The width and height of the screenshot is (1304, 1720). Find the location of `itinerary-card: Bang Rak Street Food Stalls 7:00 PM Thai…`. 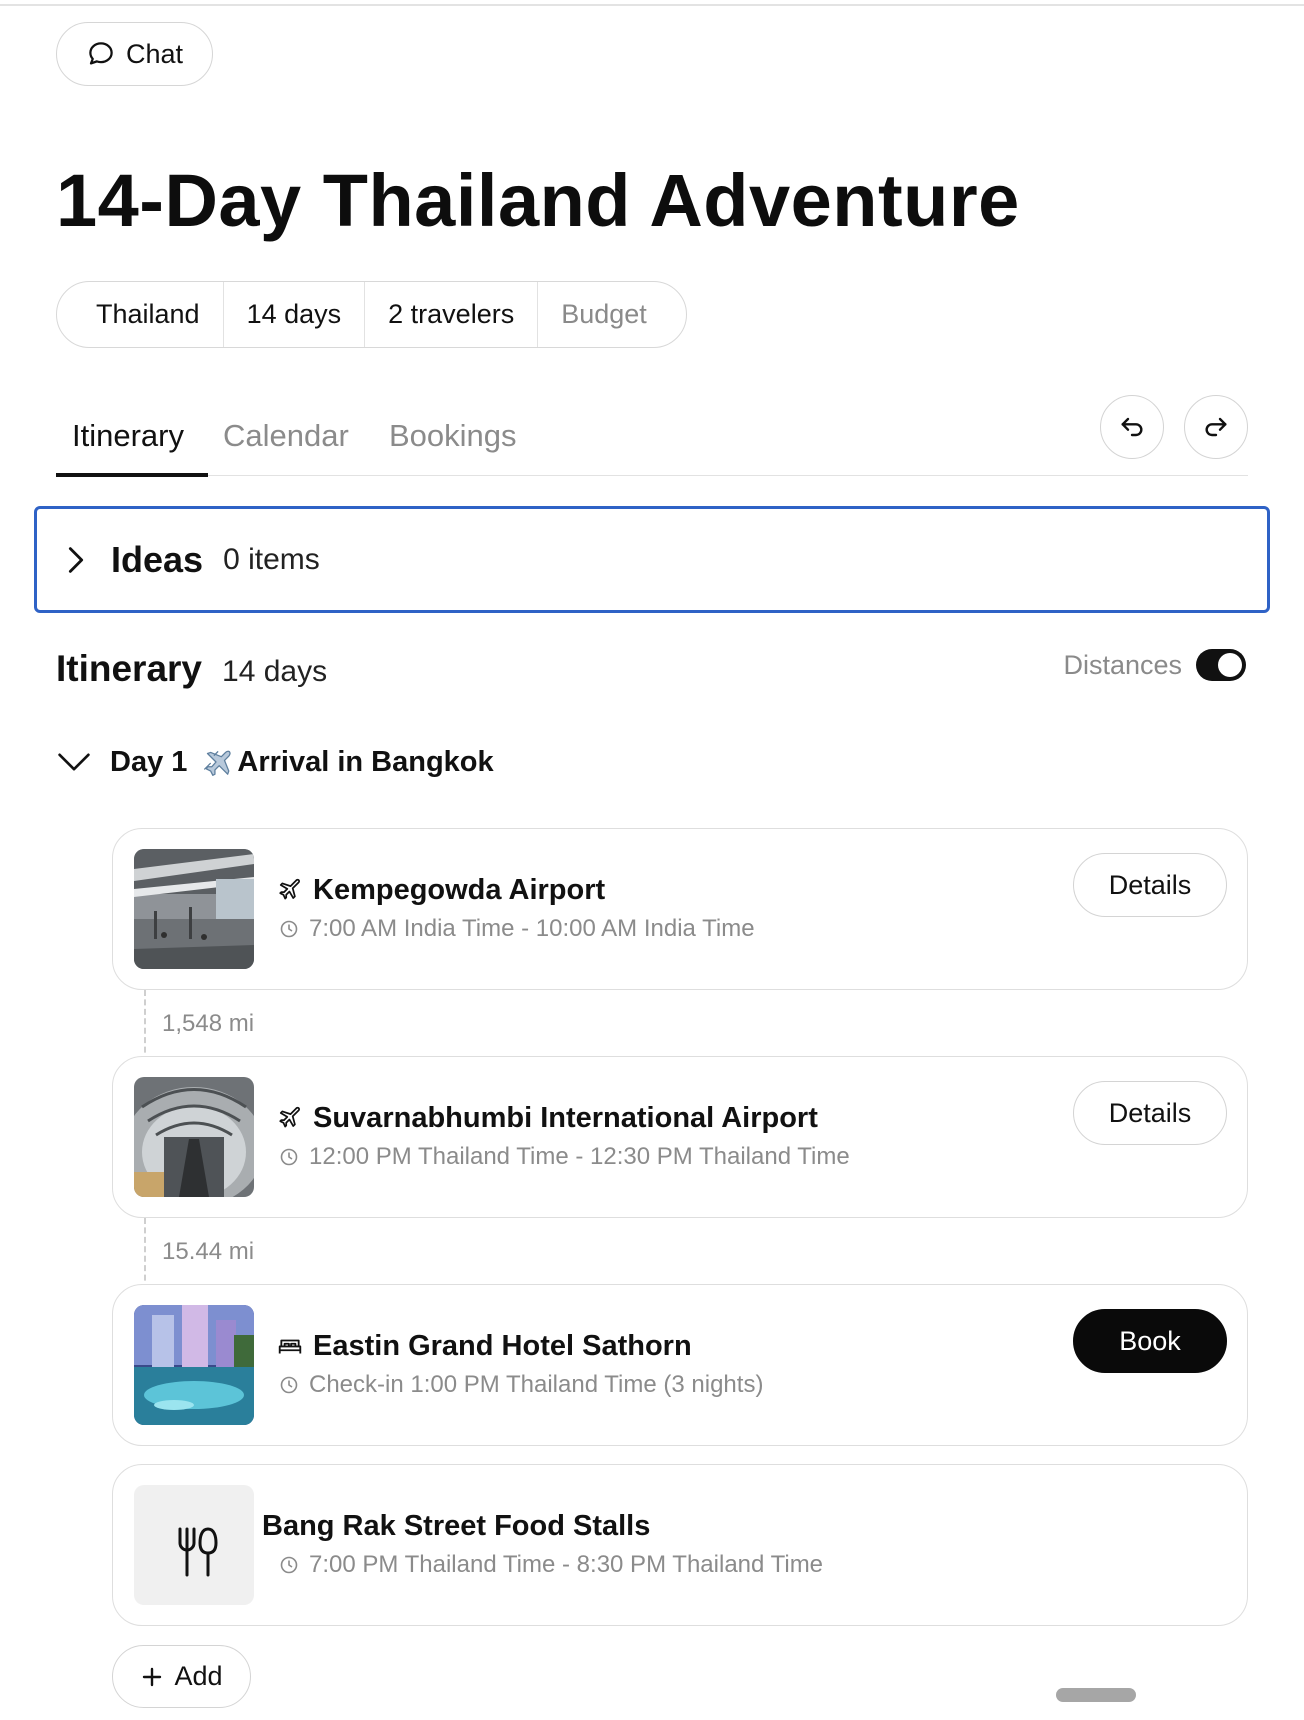

itinerary-card: Bang Rak Street Food Stalls 7:00 PM Thai… is located at coordinates (680, 1545).